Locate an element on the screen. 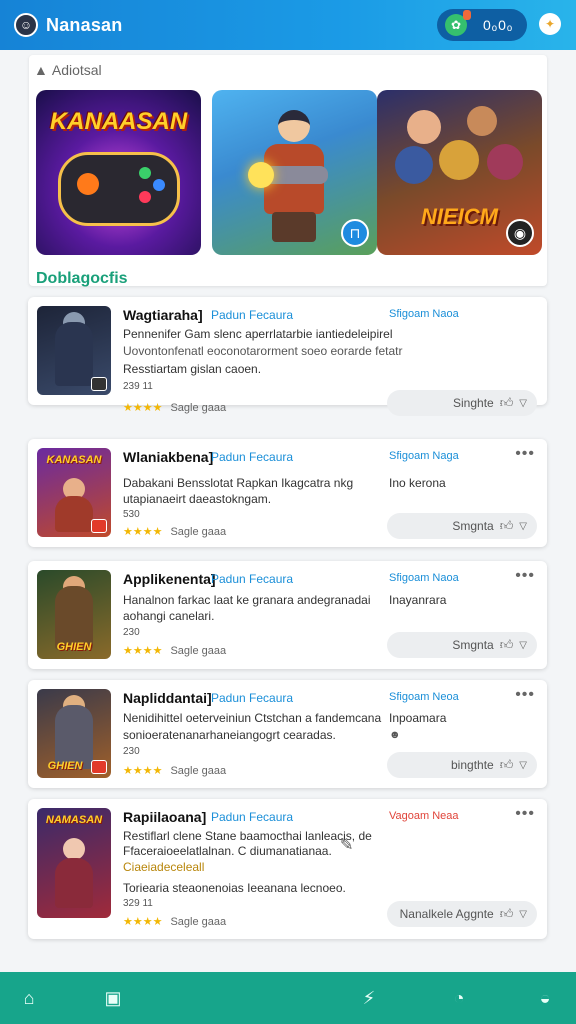 This screenshot has width=576, height=1024. featured-card-title: KANAASAN is located at coordinates (118, 121).